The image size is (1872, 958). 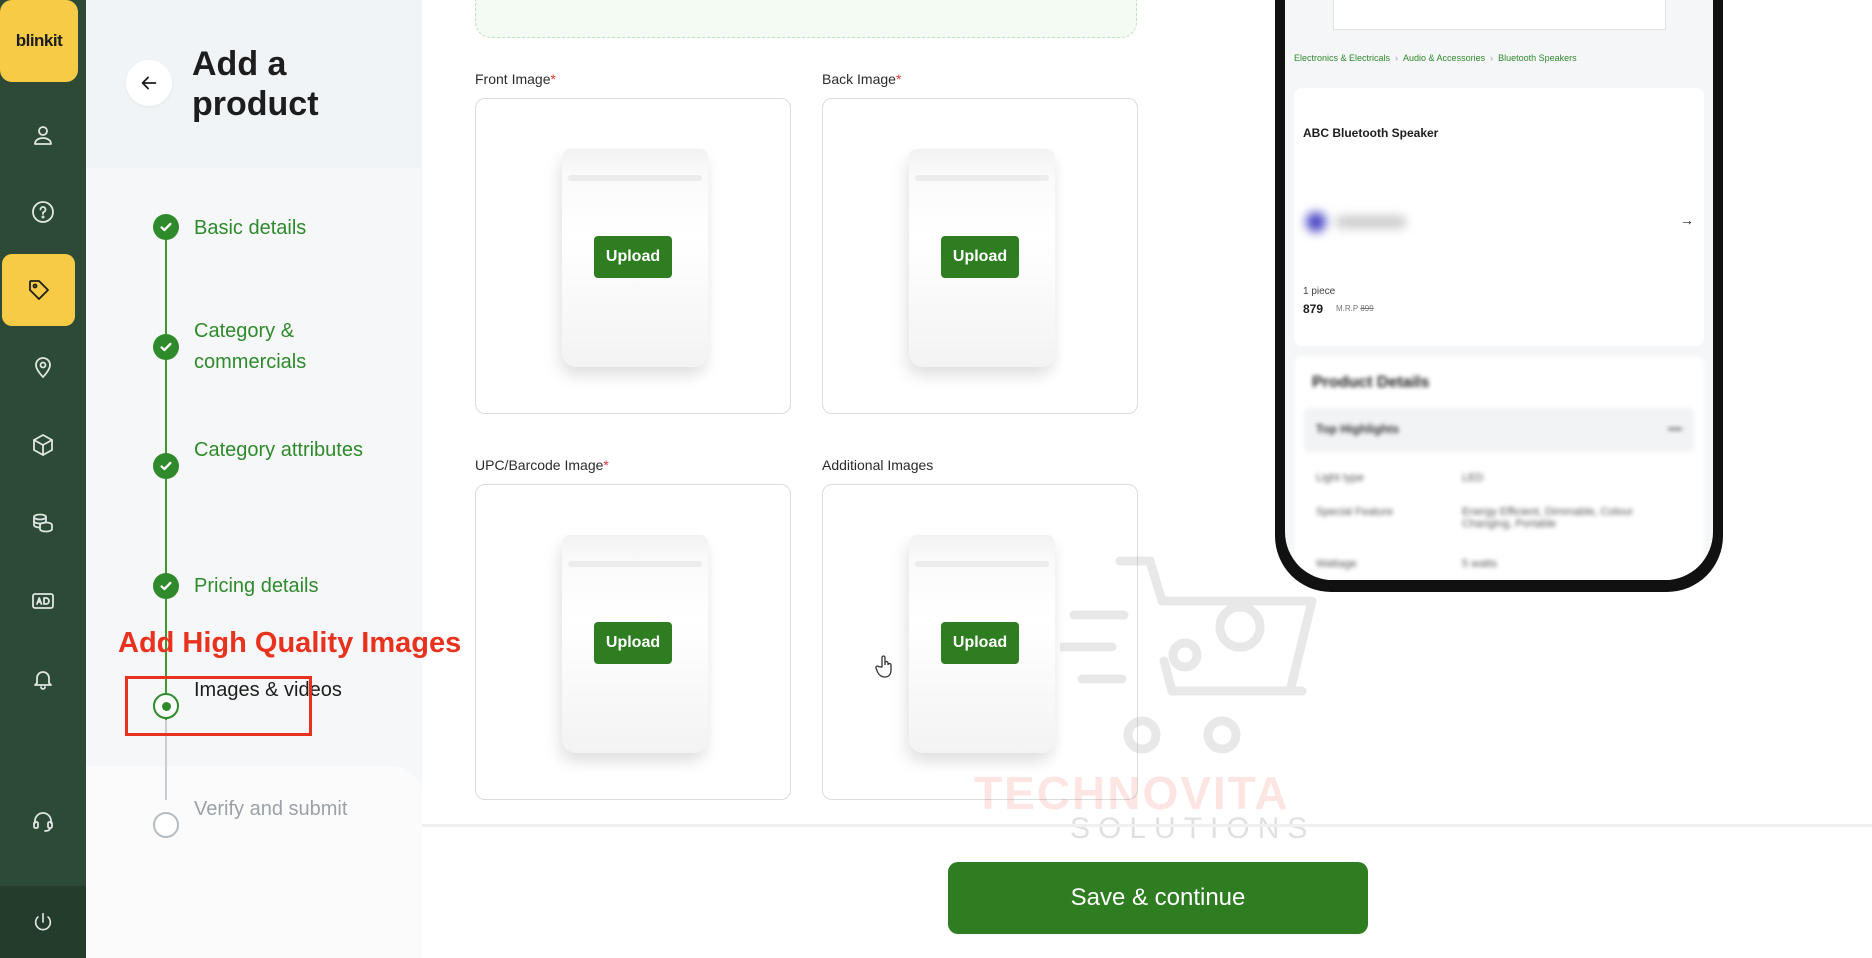 What do you see at coordinates (1371, 382) in the screenshot?
I see `preview-details-title: Product Details` at bounding box center [1371, 382].